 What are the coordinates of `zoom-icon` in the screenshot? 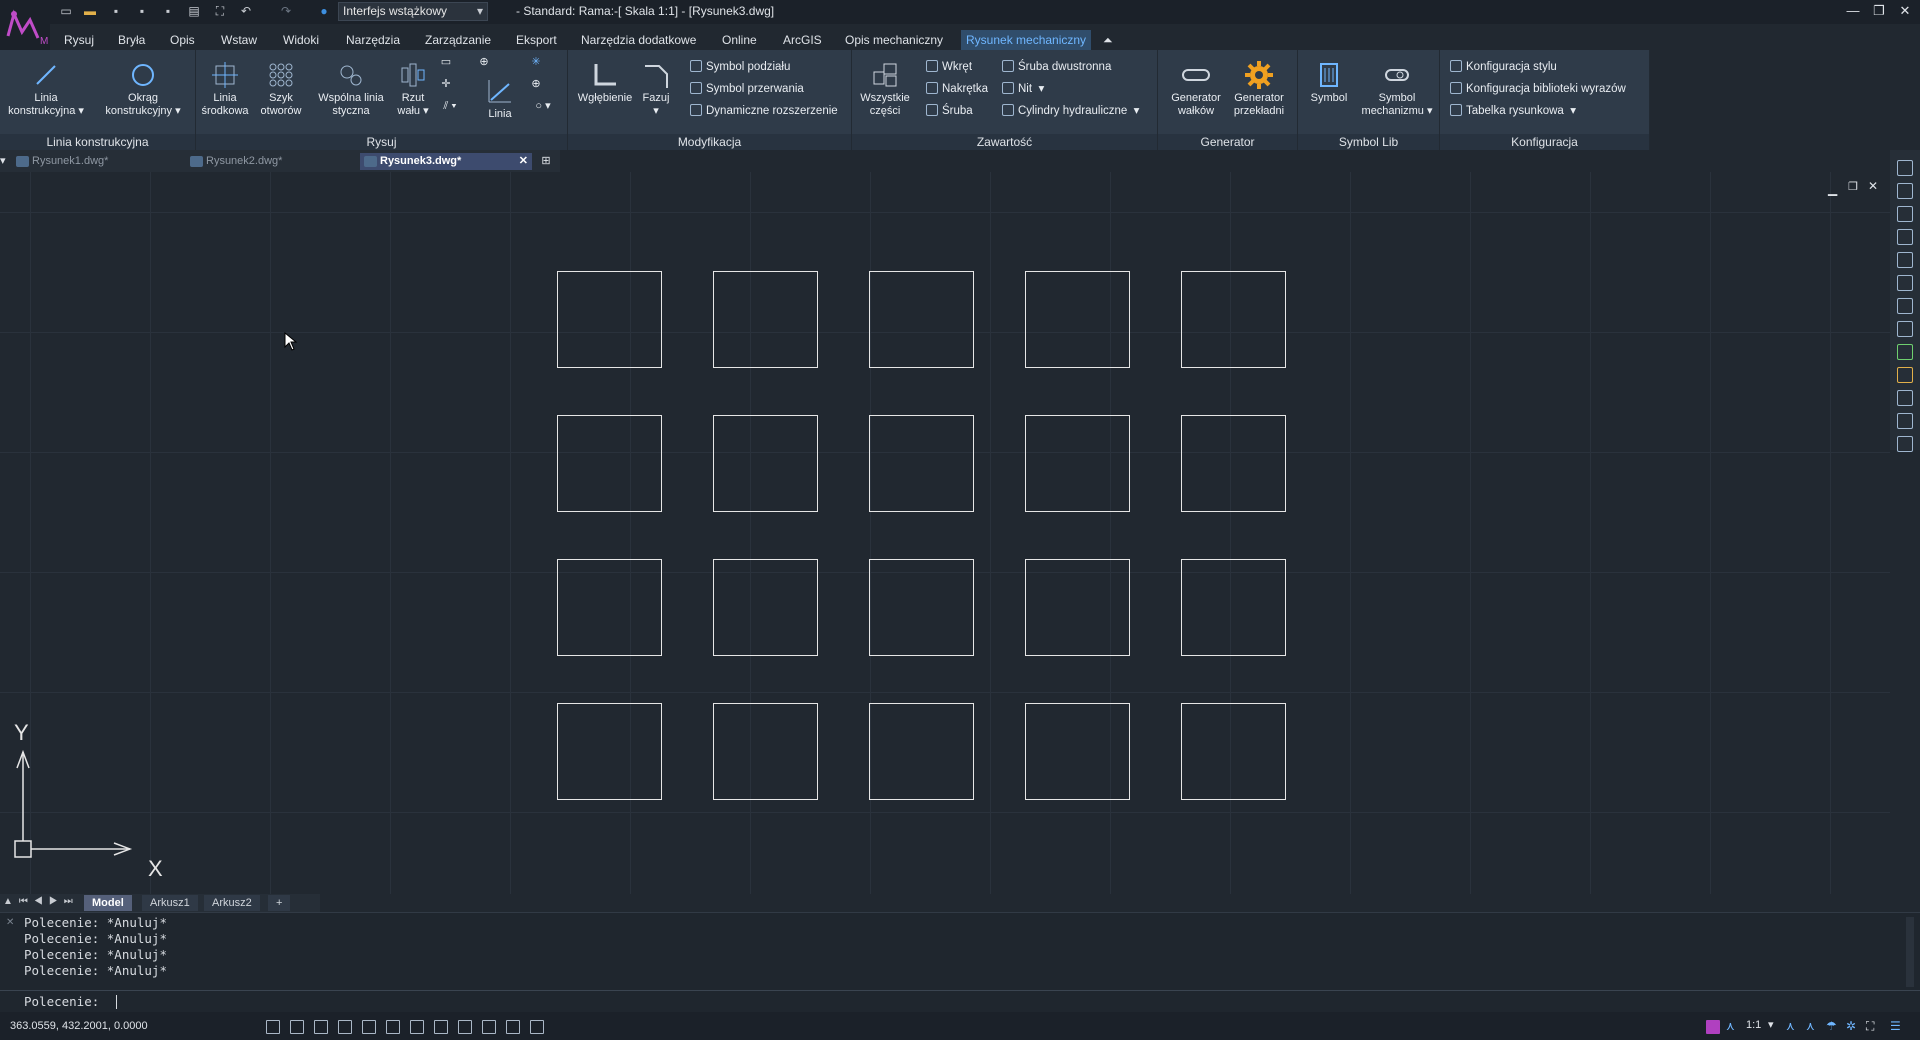 It's located at (1905, 191).